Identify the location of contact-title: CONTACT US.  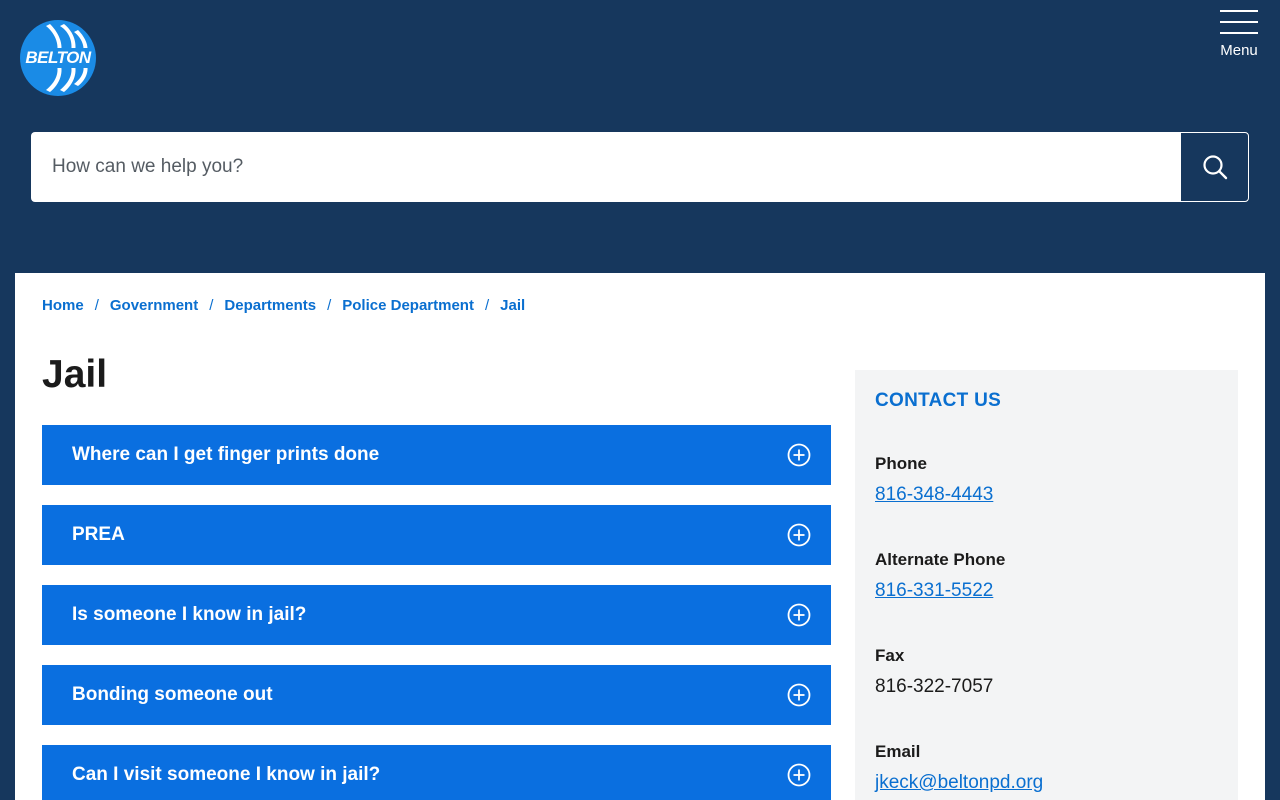
(938, 400).